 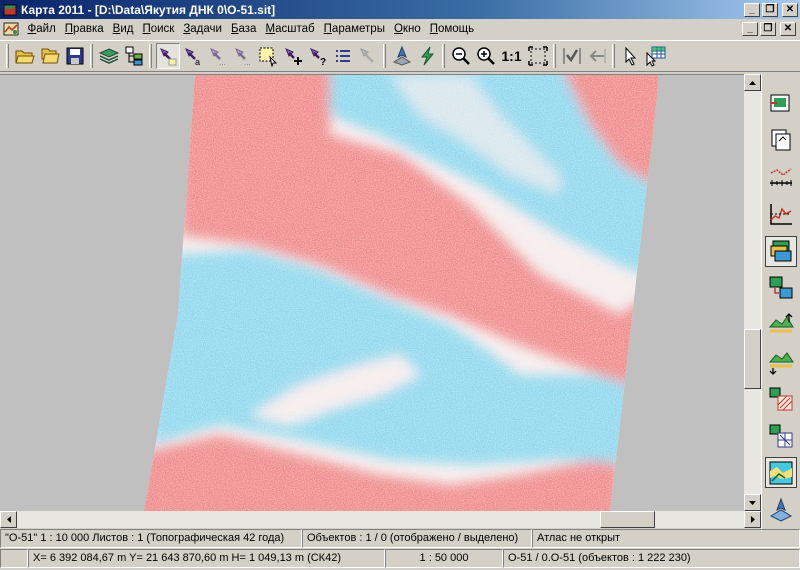 I want to click on scroll-right-button, so click(x=752, y=519).